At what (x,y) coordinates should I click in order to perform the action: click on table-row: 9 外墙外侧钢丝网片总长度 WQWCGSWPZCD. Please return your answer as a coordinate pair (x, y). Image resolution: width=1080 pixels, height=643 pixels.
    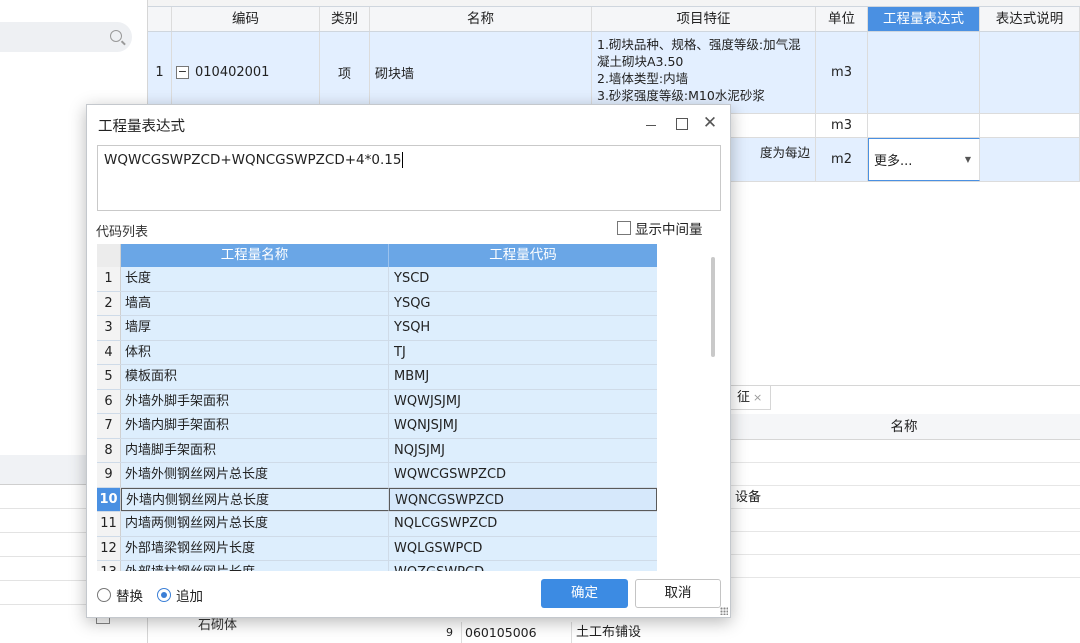
    Looking at the image, I should click on (377, 475).